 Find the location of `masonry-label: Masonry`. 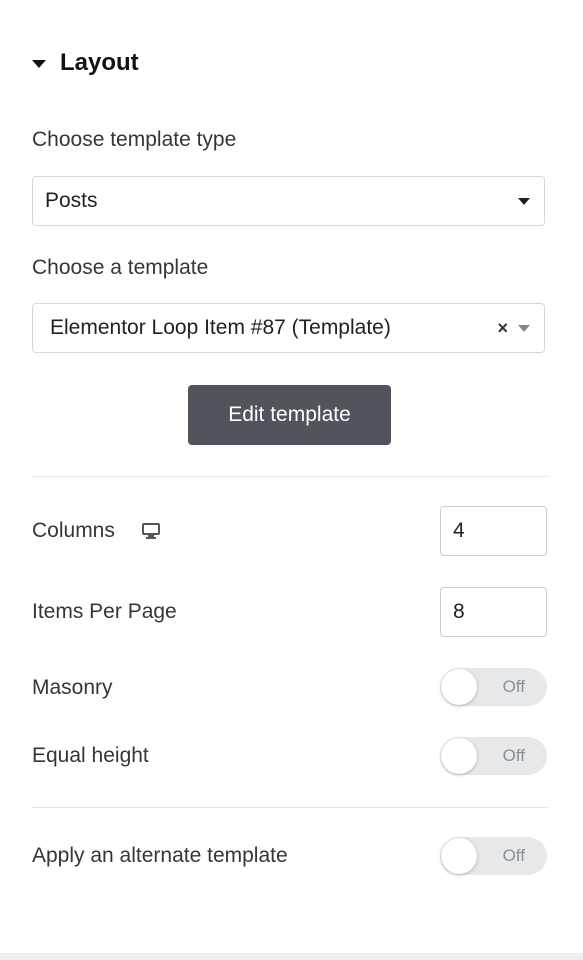

masonry-label: Masonry is located at coordinates (72, 687).